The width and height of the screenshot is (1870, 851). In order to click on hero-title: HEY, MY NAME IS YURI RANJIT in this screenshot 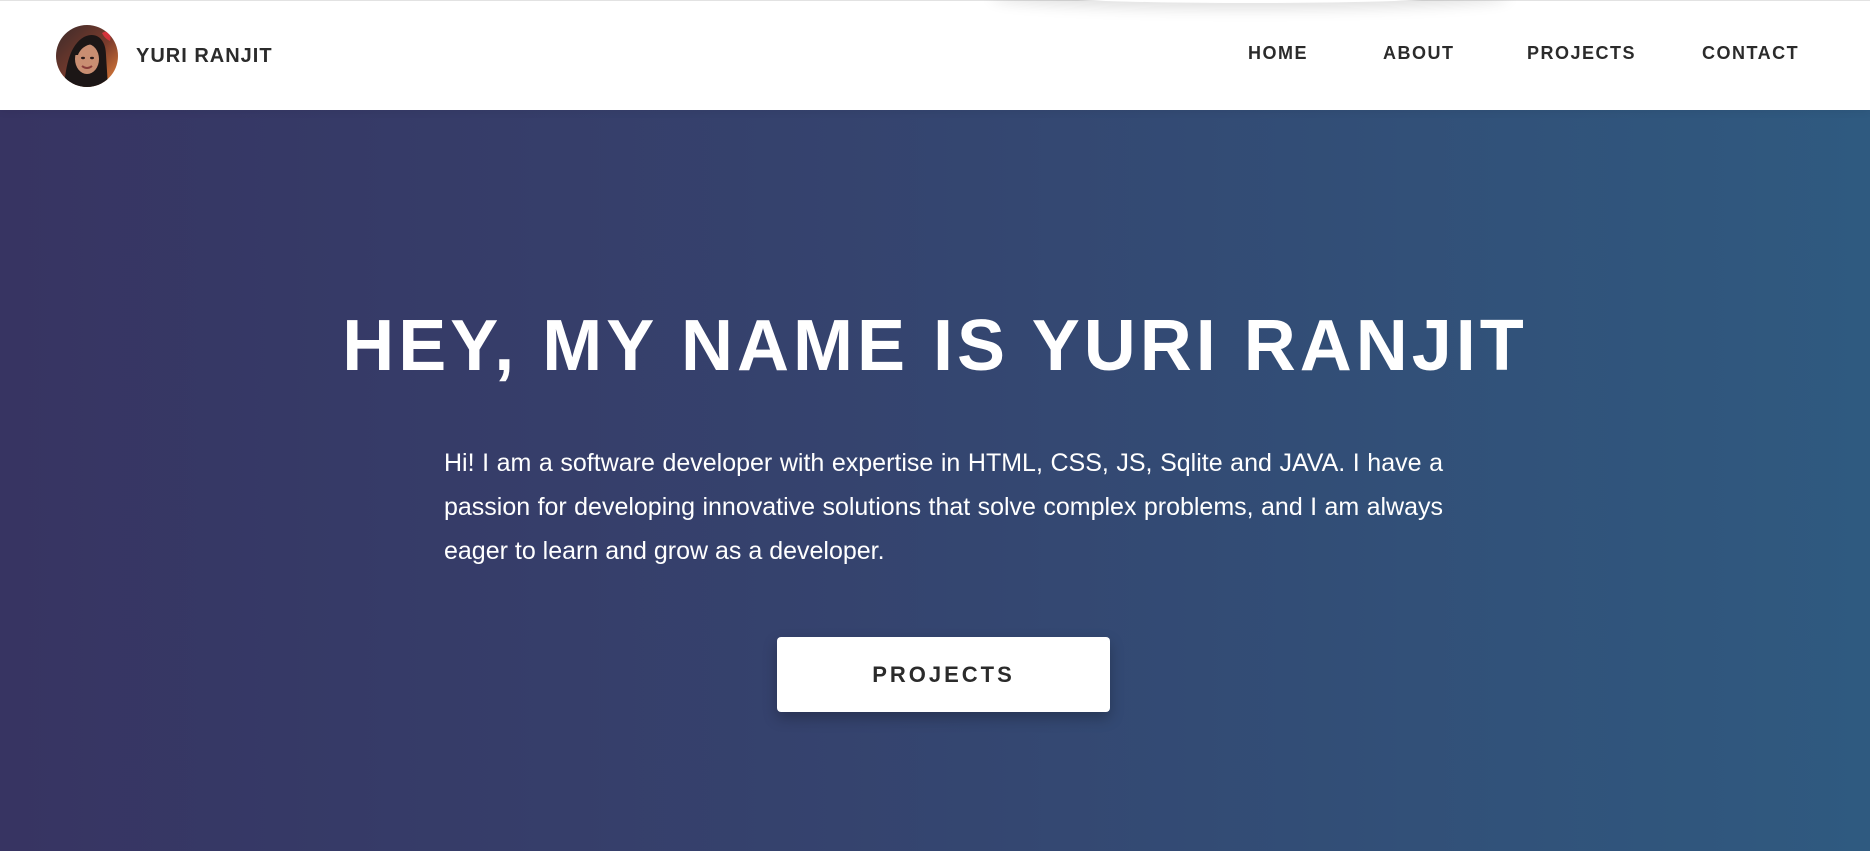, I will do `click(935, 346)`.